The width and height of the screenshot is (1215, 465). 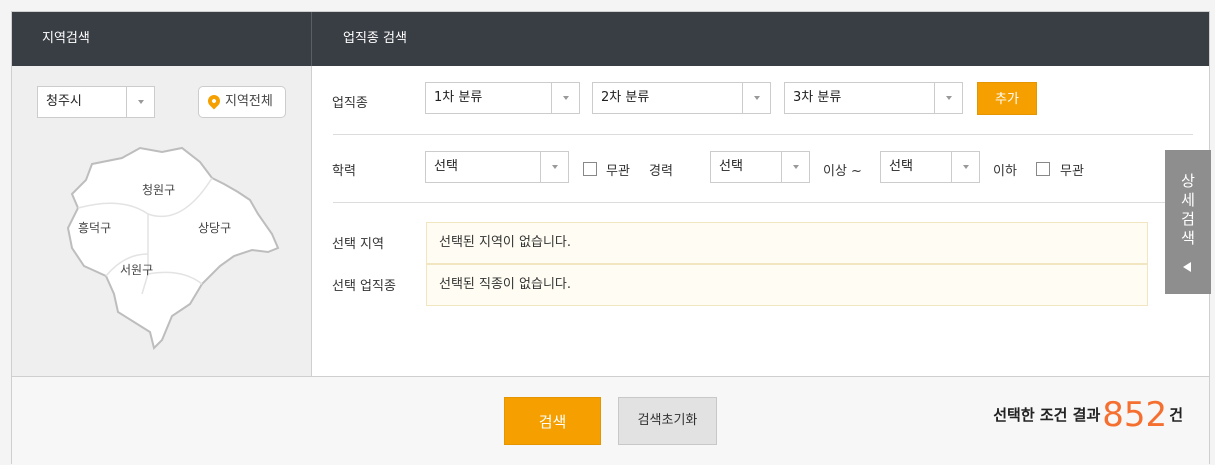 I want to click on education-nocare-label: 무관, so click(x=618, y=171).